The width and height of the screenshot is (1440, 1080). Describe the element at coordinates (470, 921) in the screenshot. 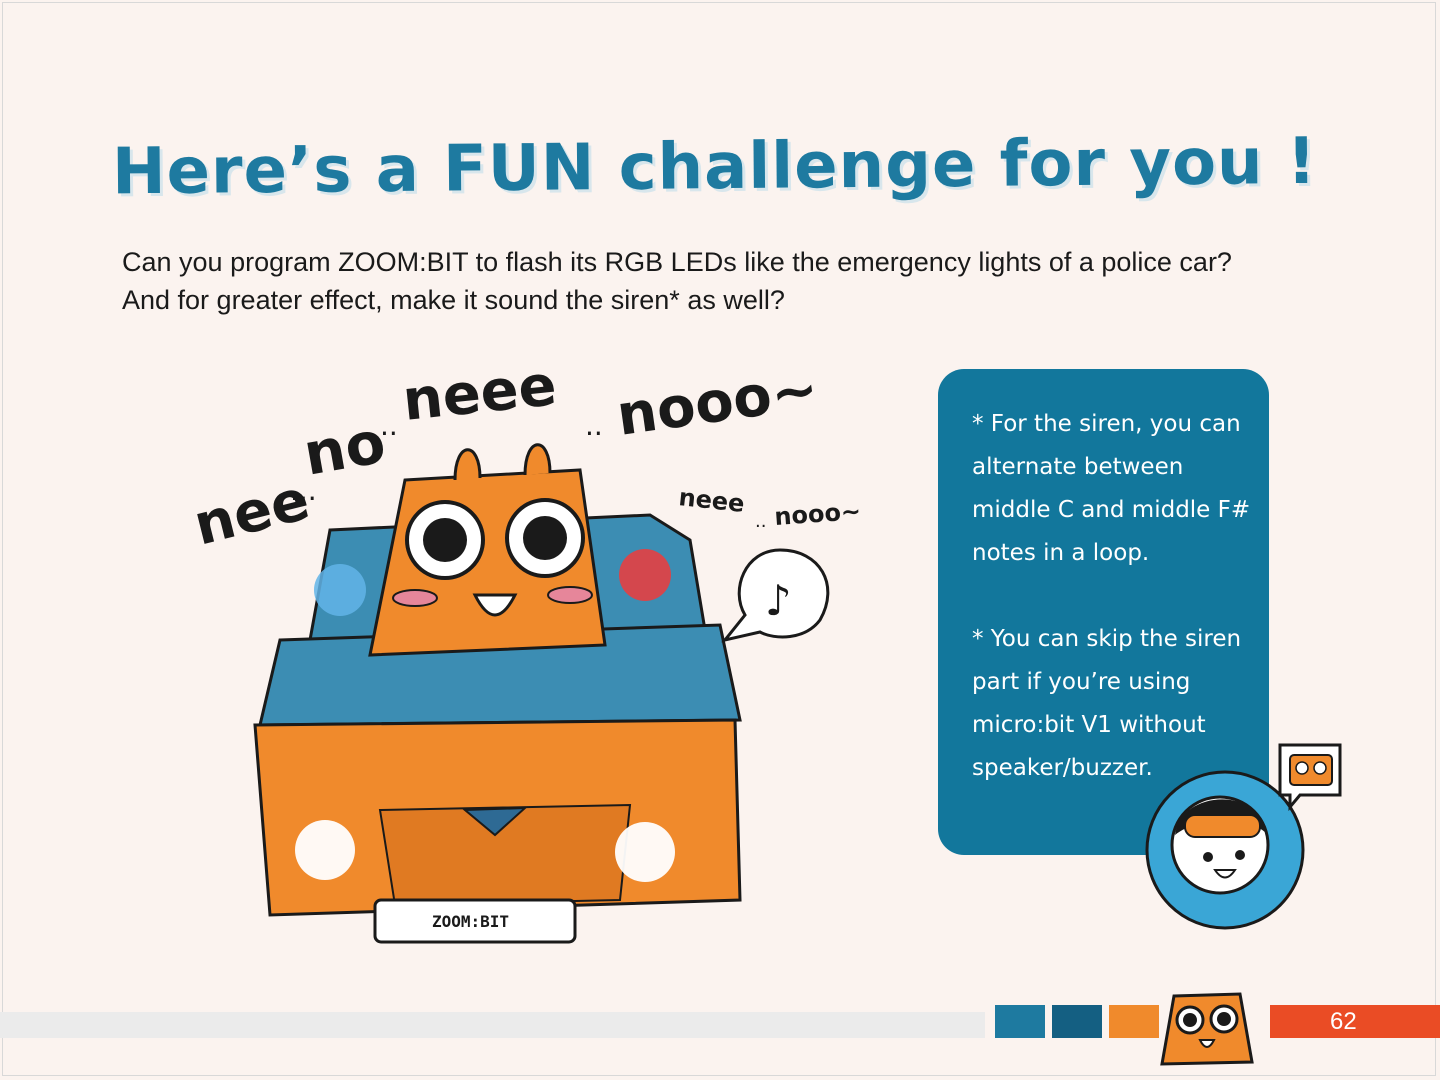

I see `license-plate-text: ZOOM:BIT` at that location.